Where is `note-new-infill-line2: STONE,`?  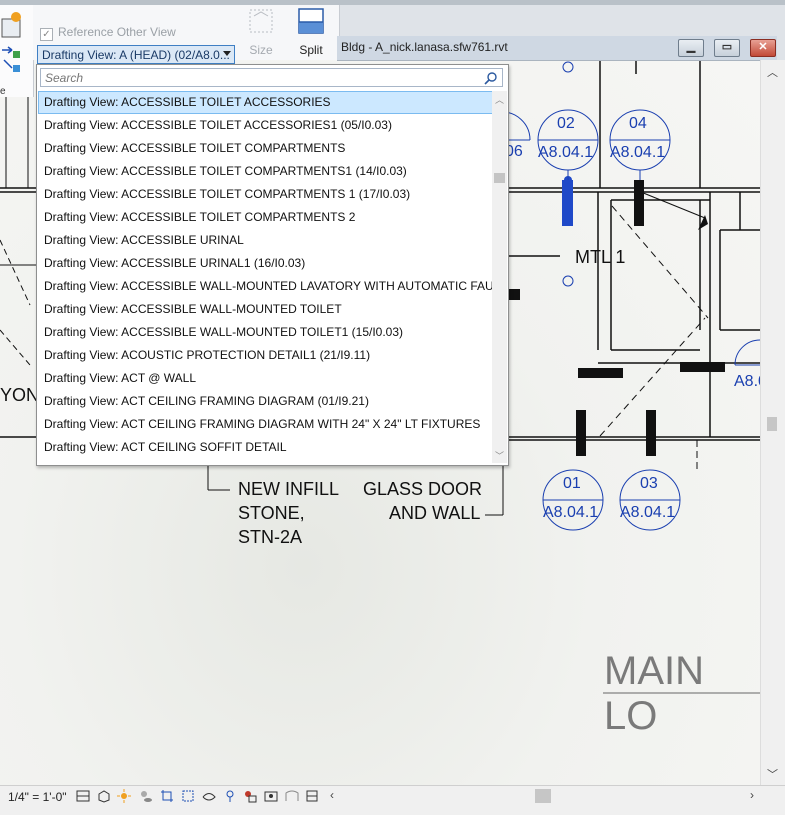
note-new-infill-line2: STONE, is located at coordinates (271, 513).